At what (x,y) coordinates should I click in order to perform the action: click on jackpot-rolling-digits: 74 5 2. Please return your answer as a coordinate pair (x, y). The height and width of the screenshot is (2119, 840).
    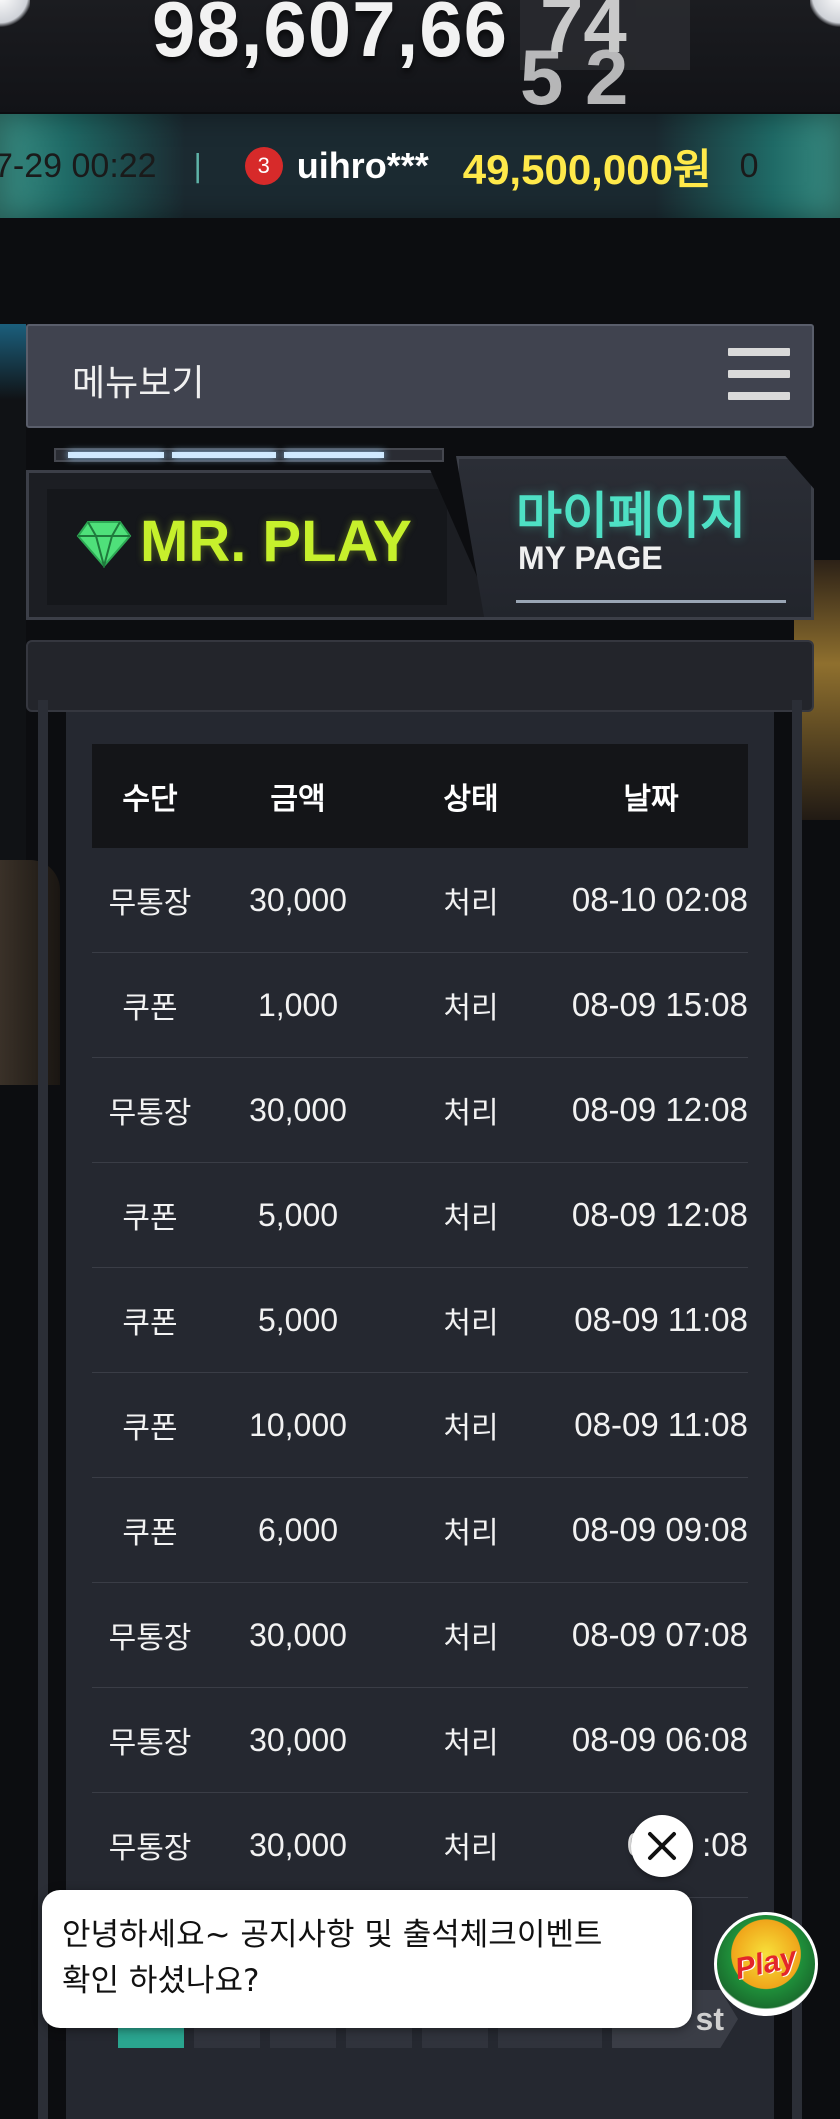
    Looking at the image, I should click on (605, 56).